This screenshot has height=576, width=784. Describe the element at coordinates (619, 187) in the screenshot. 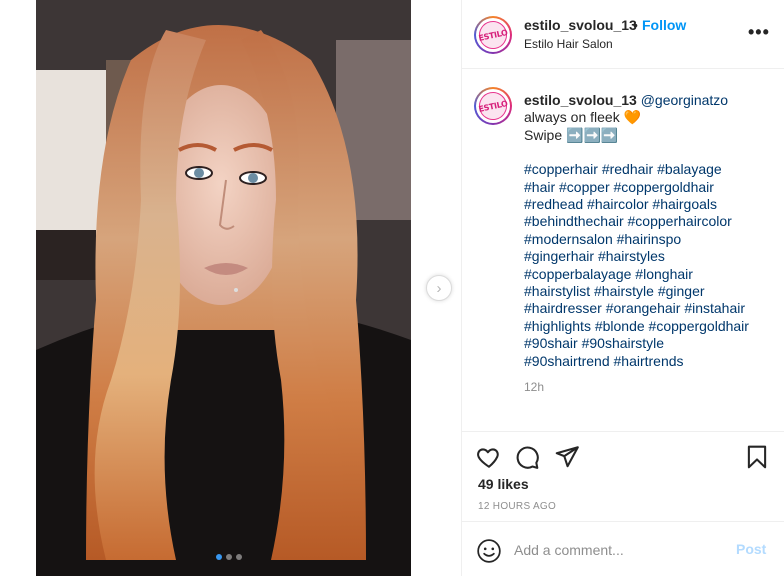

I see `hashtag-line: #hair #copper #coppergoldhair` at that location.